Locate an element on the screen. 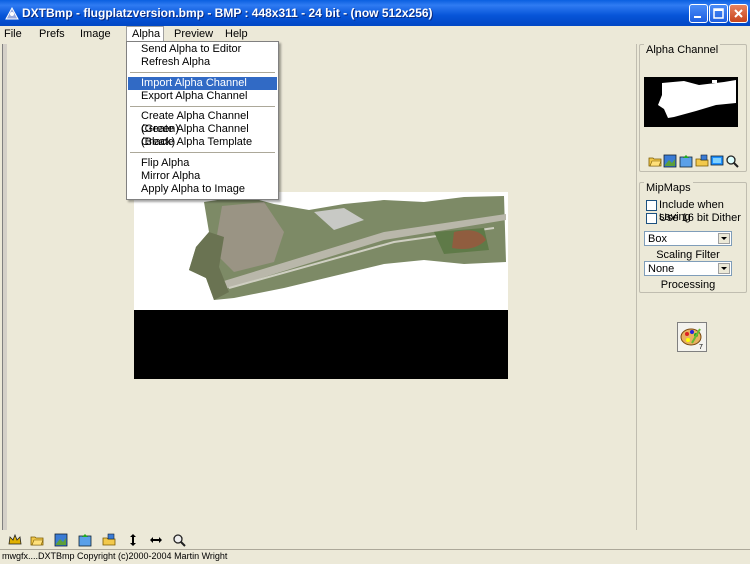  paint-editor-button: 7 is located at coordinates (692, 337).